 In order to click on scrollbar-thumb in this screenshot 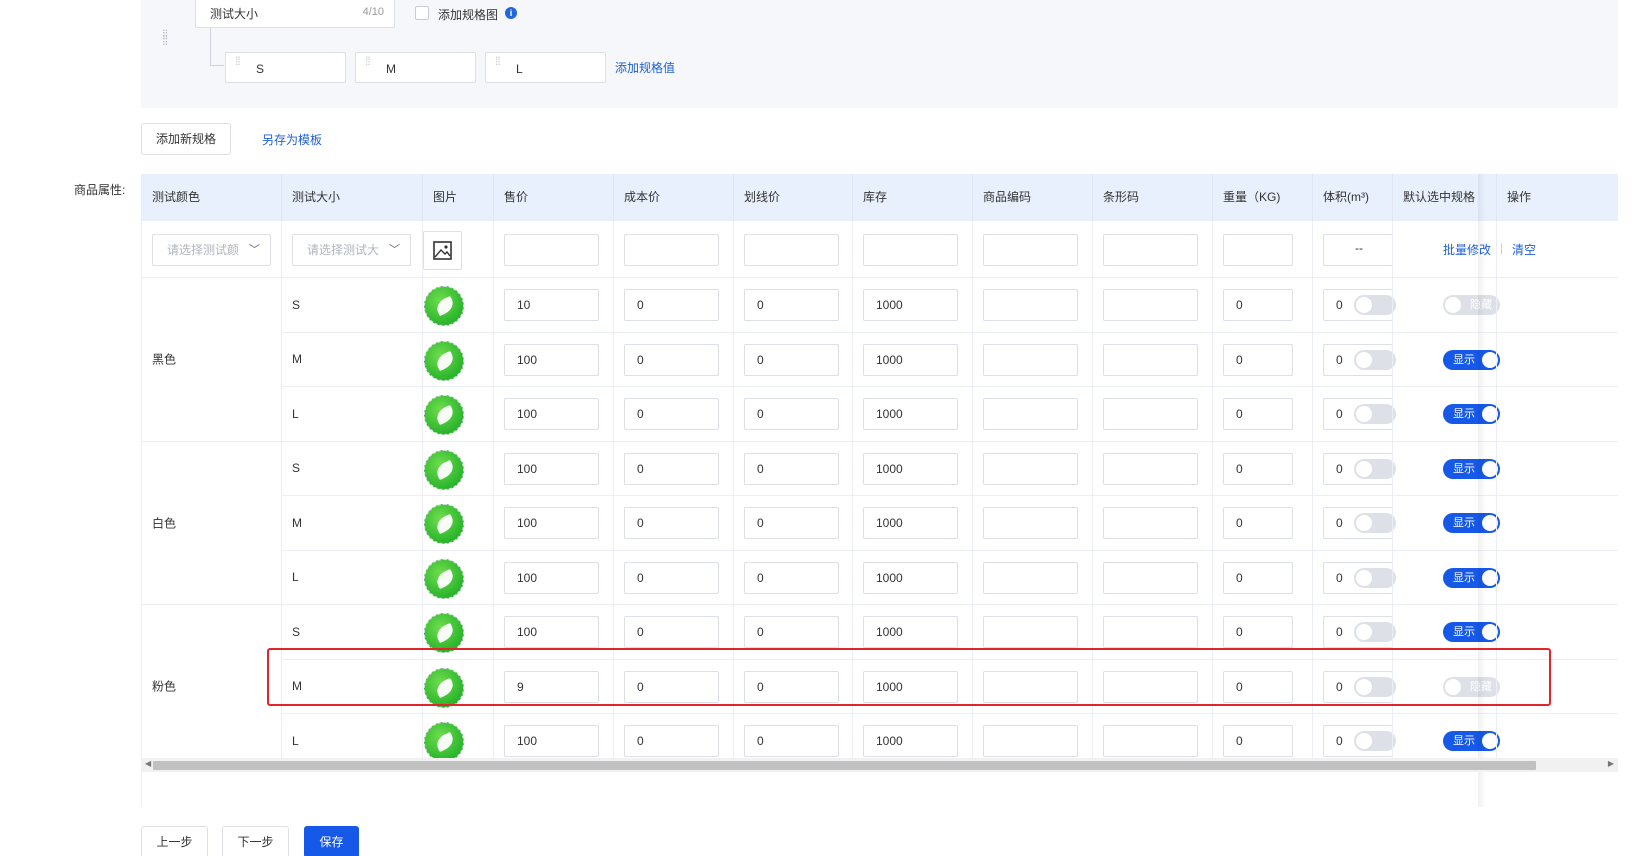, I will do `click(844, 765)`.